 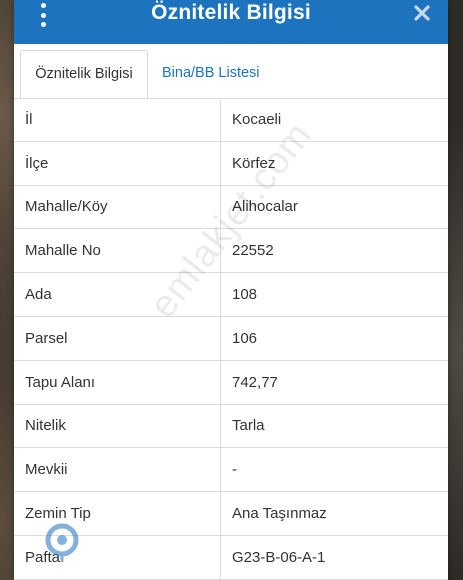 I want to click on attribute-key: Mahalle No, so click(x=117, y=251).